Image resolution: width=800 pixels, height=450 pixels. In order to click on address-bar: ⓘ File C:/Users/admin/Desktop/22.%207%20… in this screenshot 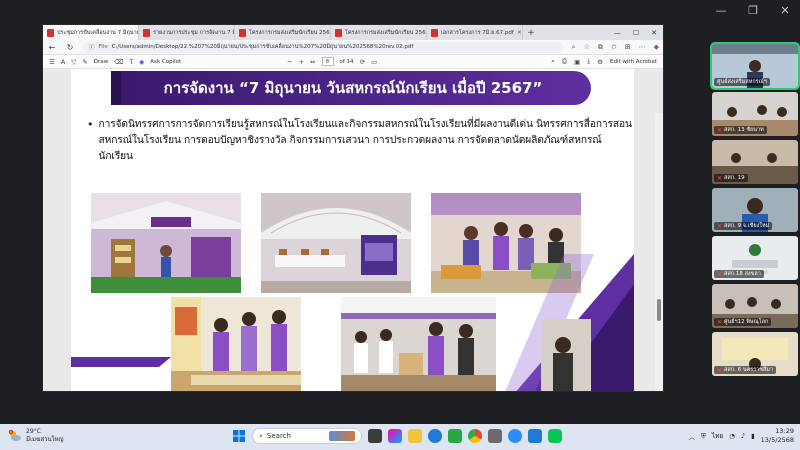, I will do `click(323, 47)`.